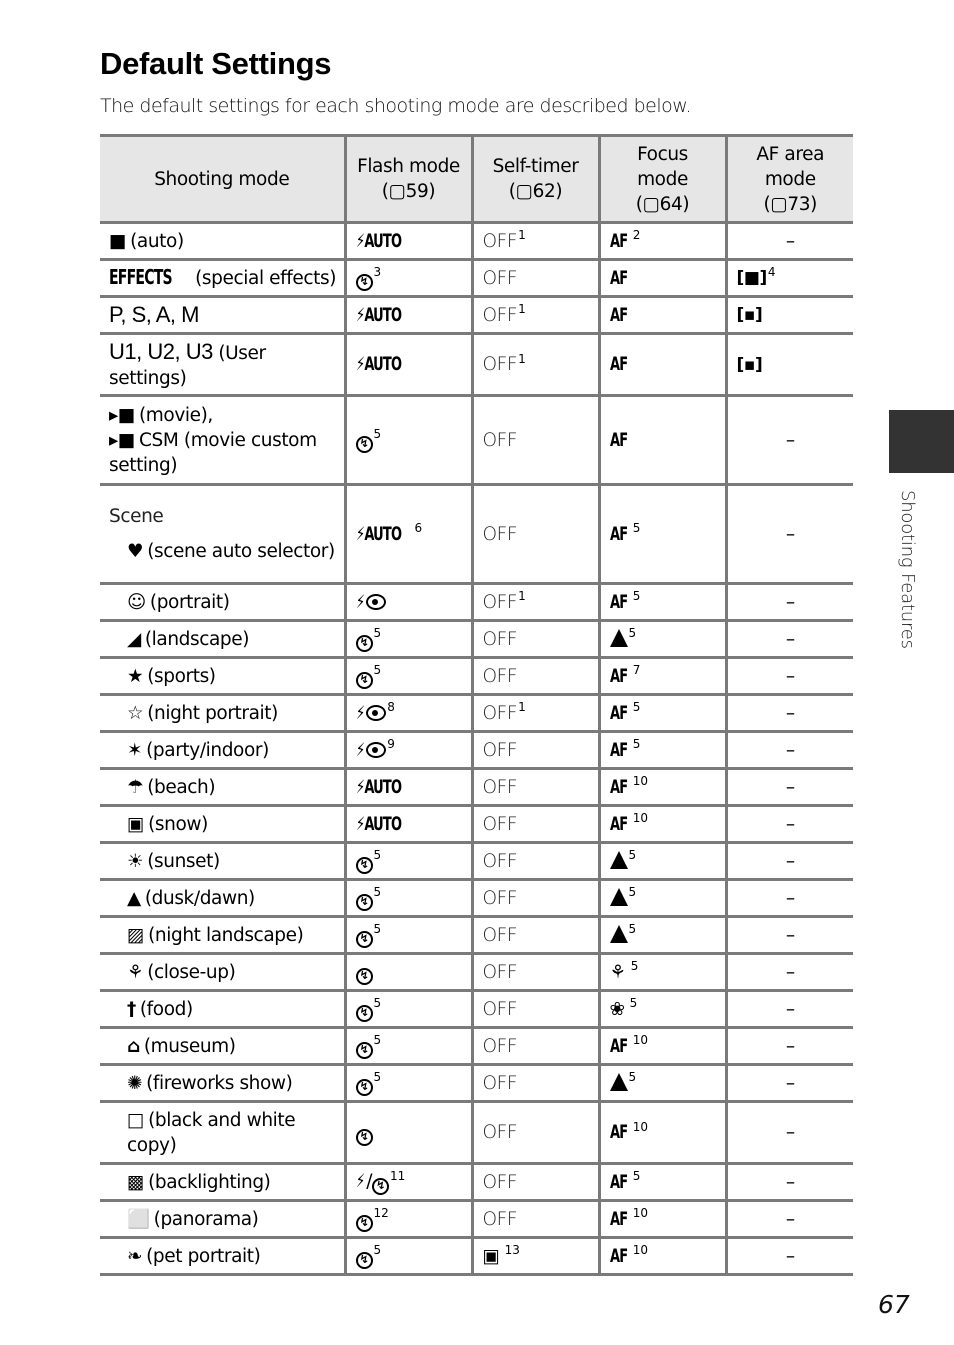 This screenshot has width=954, height=1345. Describe the element at coordinates (661, 787) in the screenshot. I see `focus-cell: AF 10` at that location.